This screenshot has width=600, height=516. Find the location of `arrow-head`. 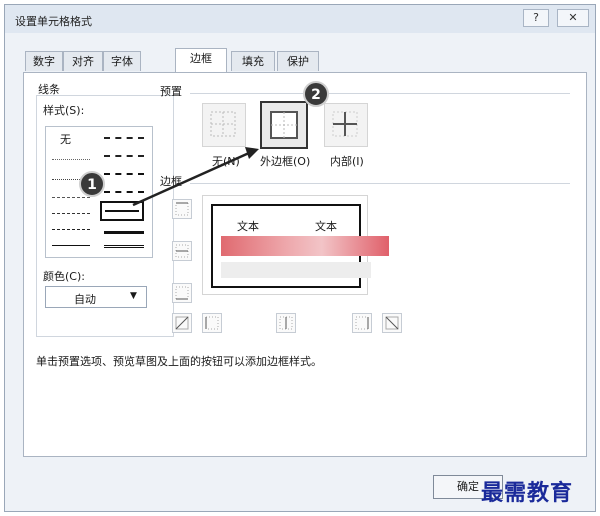

arrow-head is located at coordinates (252, 153).